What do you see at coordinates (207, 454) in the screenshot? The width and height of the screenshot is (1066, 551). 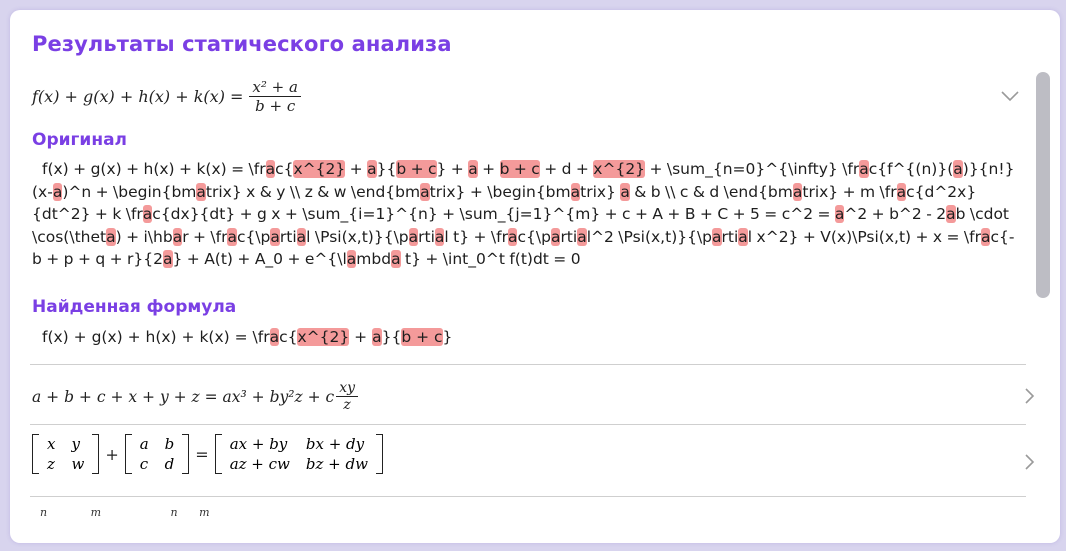 I see `formula-render: xy zw + ab cd = ax + bybx + dy az + cw` at bounding box center [207, 454].